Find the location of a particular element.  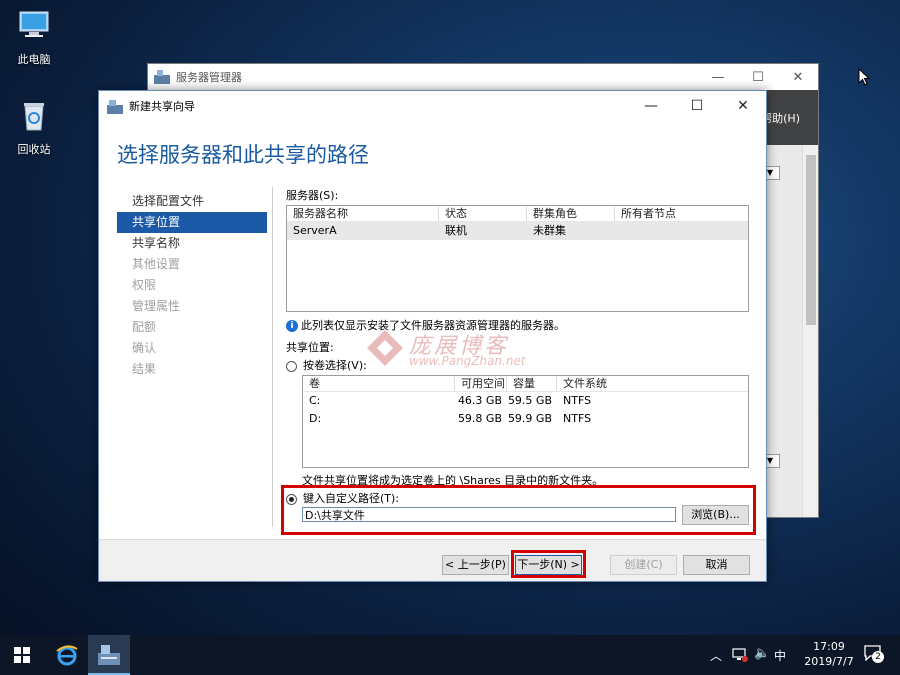

table-row: D: 59.8 GB 59.9 GB NTFS is located at coordinates (525, 419).